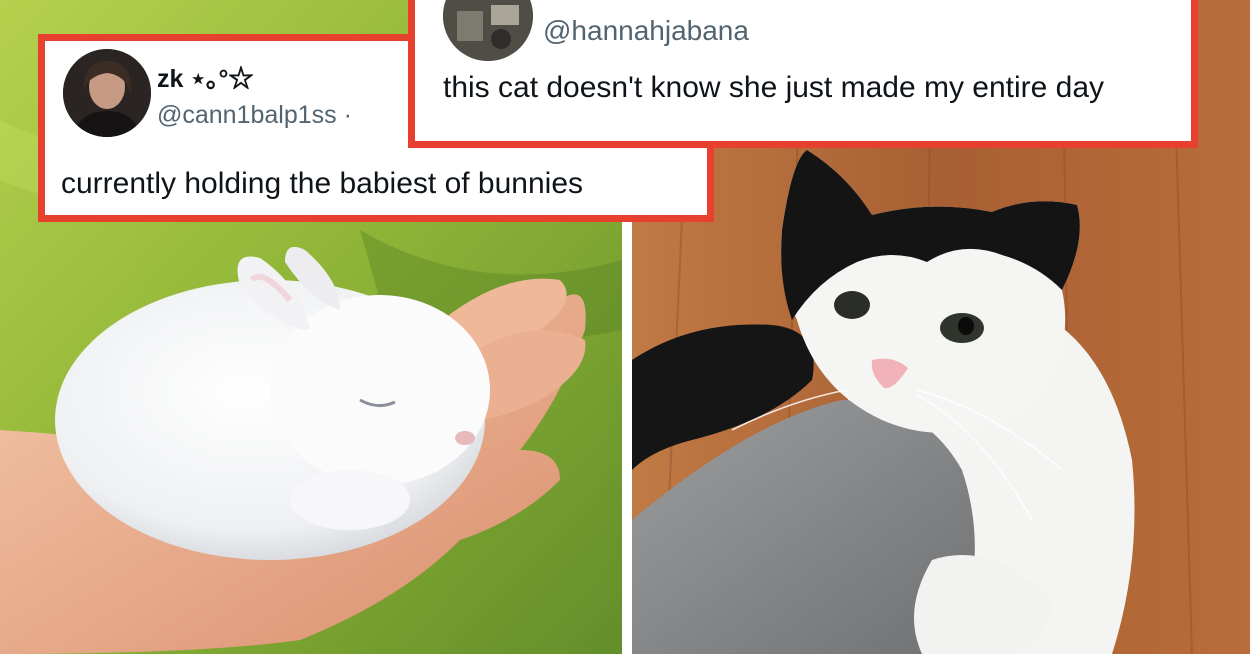 This screenshot has width=1250, height=654. I want to click on user-handle: @hannahjabana, so click(646, 30).